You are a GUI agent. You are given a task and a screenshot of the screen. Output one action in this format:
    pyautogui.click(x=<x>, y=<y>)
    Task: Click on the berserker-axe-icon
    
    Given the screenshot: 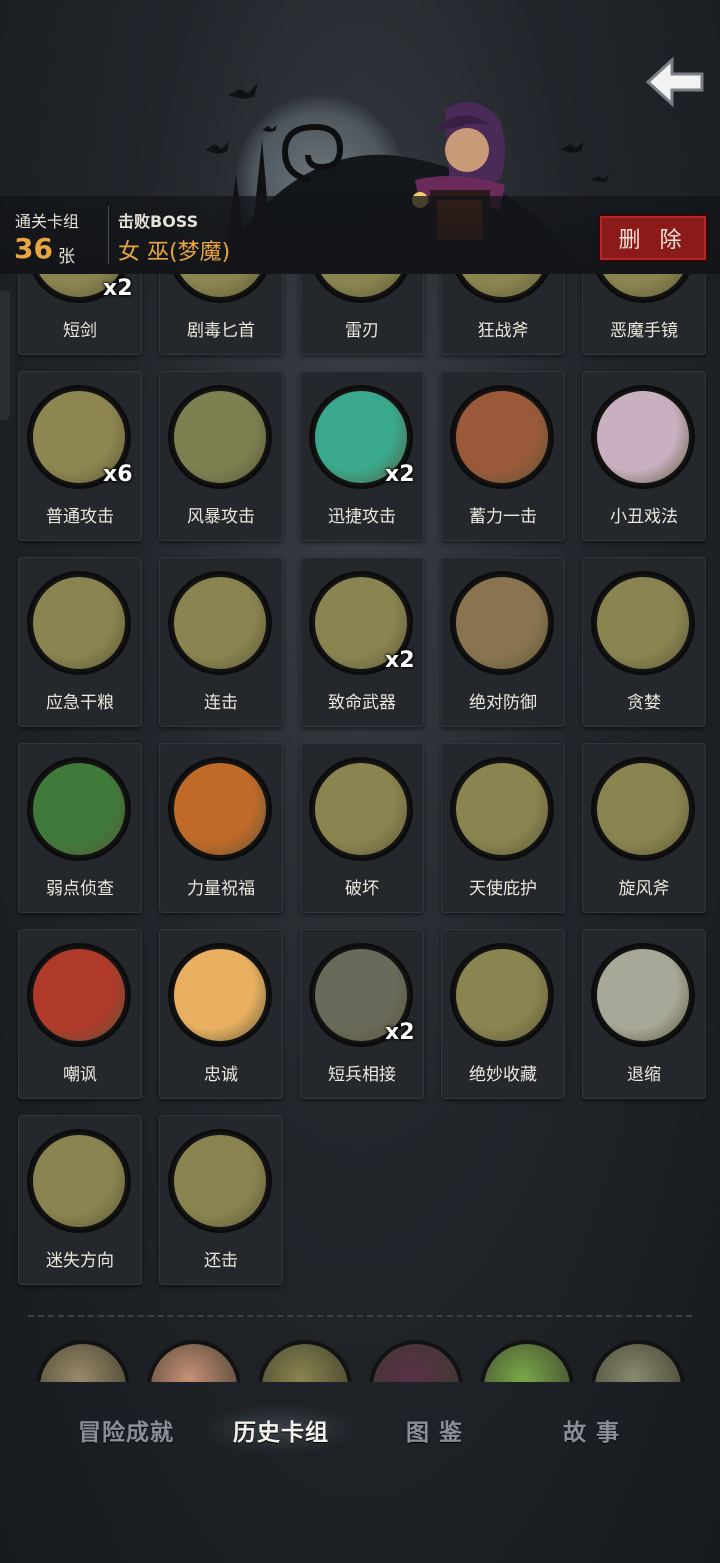 What is the action you would take?
    pyautogui.click(x=502, y=285)
    